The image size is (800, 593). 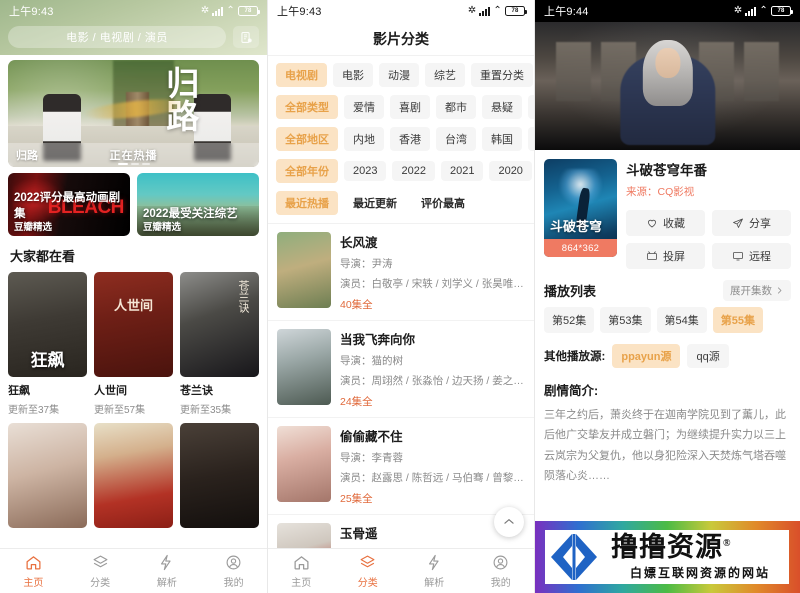 I want to click on status-bar: 上午9:44 ✲ ⌃ 78, so click(x=667, y=11).